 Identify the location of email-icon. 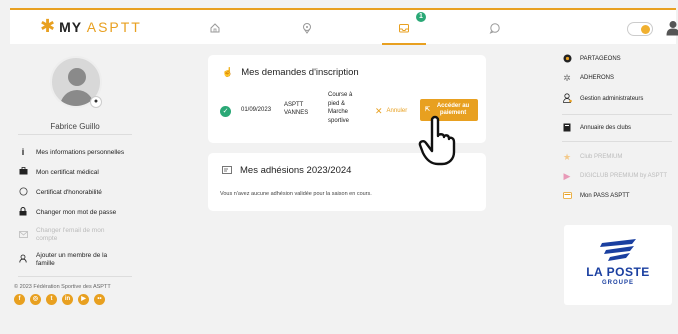
(23, 235).